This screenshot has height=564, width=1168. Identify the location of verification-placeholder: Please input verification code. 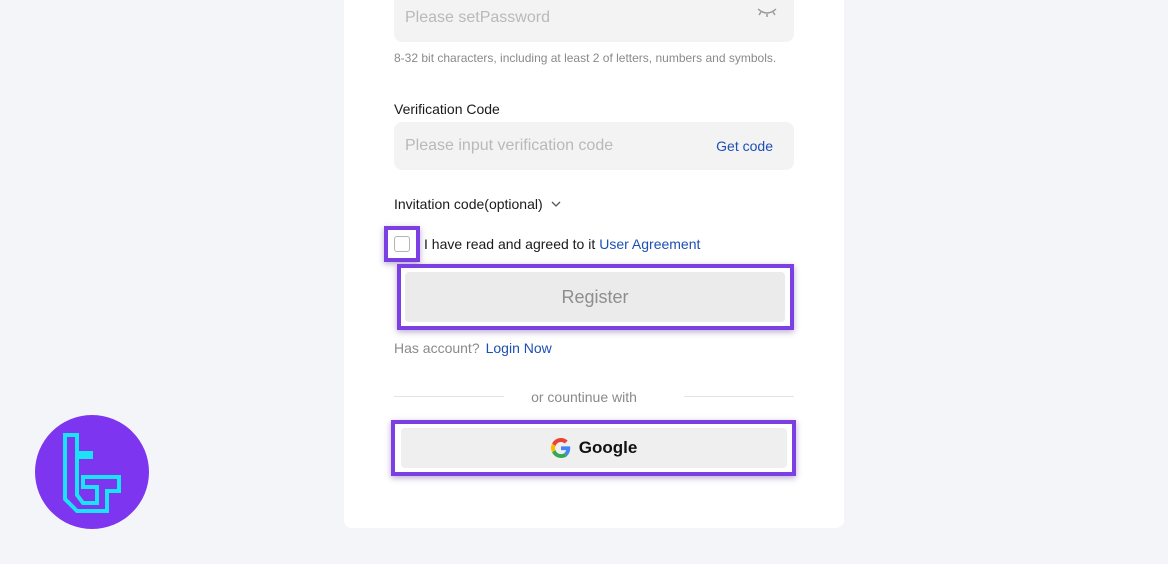
(509, 145).